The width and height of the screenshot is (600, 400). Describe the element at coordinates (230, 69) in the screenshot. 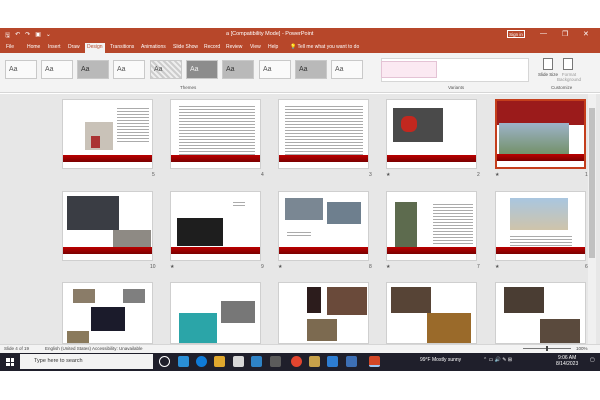

I see `theme-option-label: Aa` at that location.